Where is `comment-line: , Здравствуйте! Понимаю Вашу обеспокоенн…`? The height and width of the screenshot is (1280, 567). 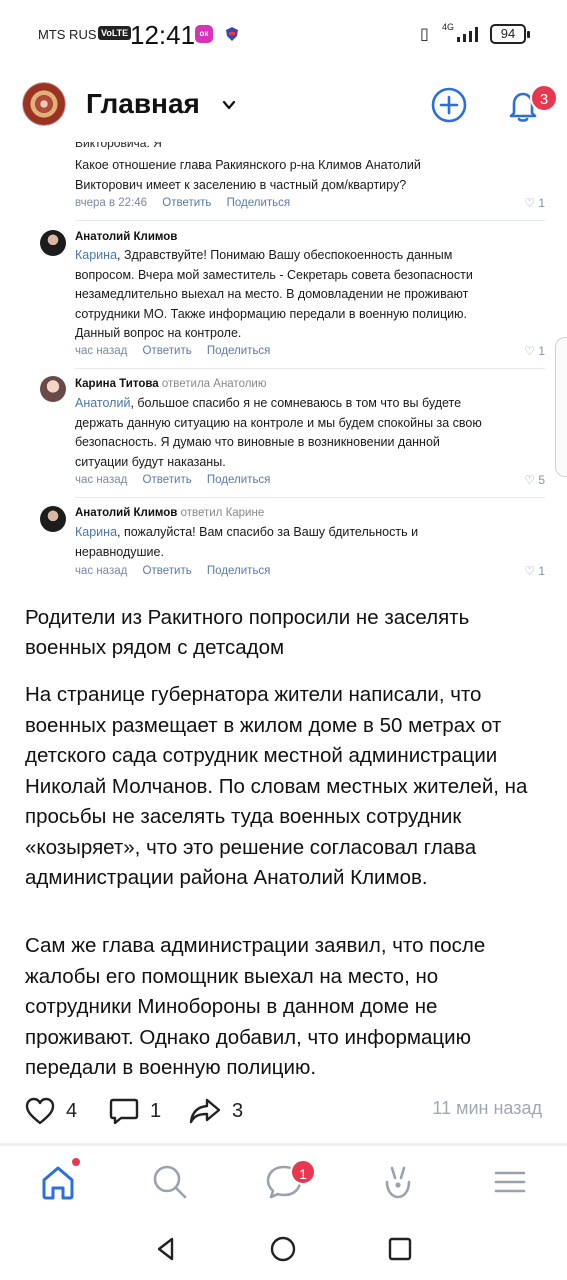
comment-line: , Здравствуйте! Понимаю Вашу обеспокоенн… is located at coordinates (285, 255).